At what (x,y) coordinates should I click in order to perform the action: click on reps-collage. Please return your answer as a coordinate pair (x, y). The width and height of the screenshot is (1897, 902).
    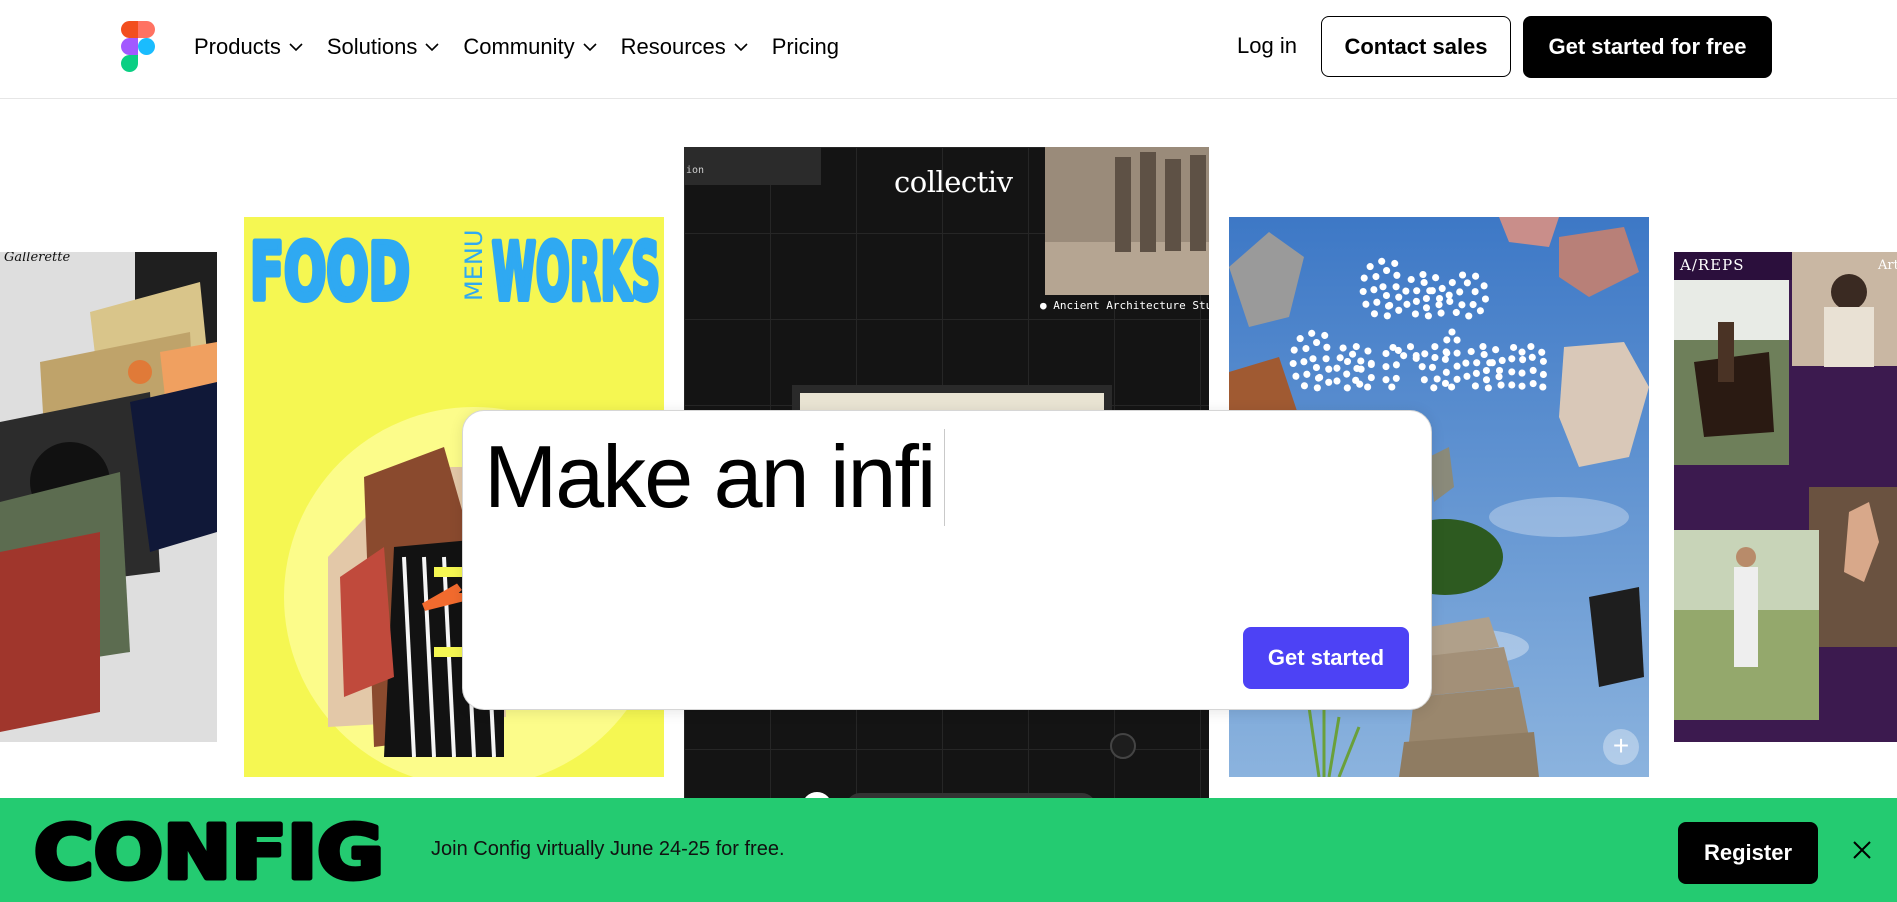
    Looking at the image, I should click on (1785, 497).